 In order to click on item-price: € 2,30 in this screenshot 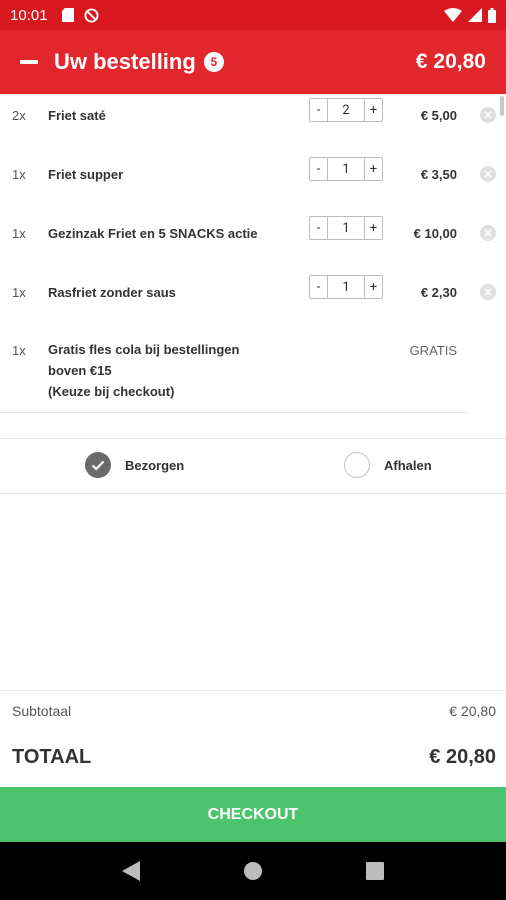, I will do `click(438, 292)`.